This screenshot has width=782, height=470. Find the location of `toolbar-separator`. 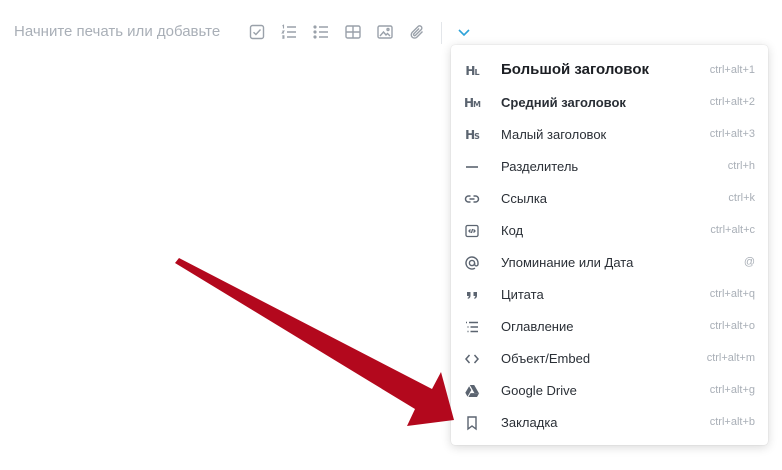

toolbar-separator is located at coordinates (441, 33).